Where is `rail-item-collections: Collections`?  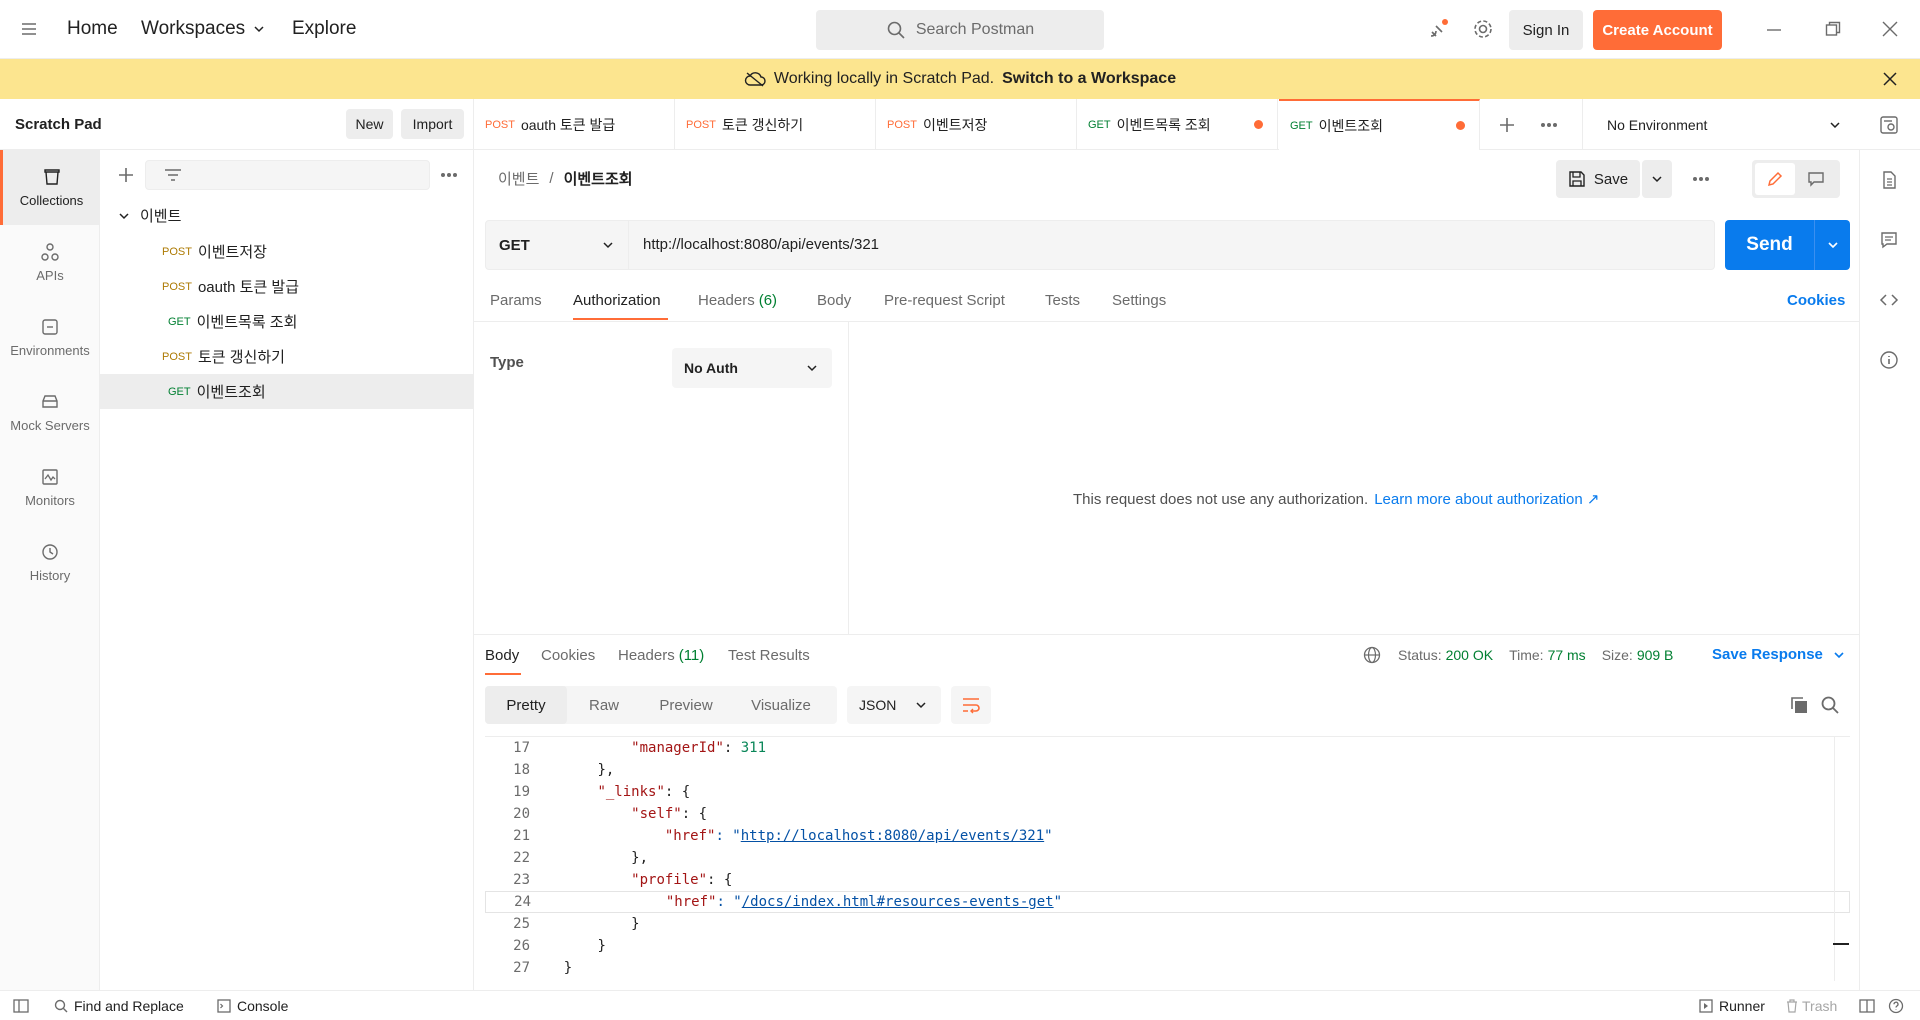 rail-item-collections: Collections is located at coordinates (50, 187).